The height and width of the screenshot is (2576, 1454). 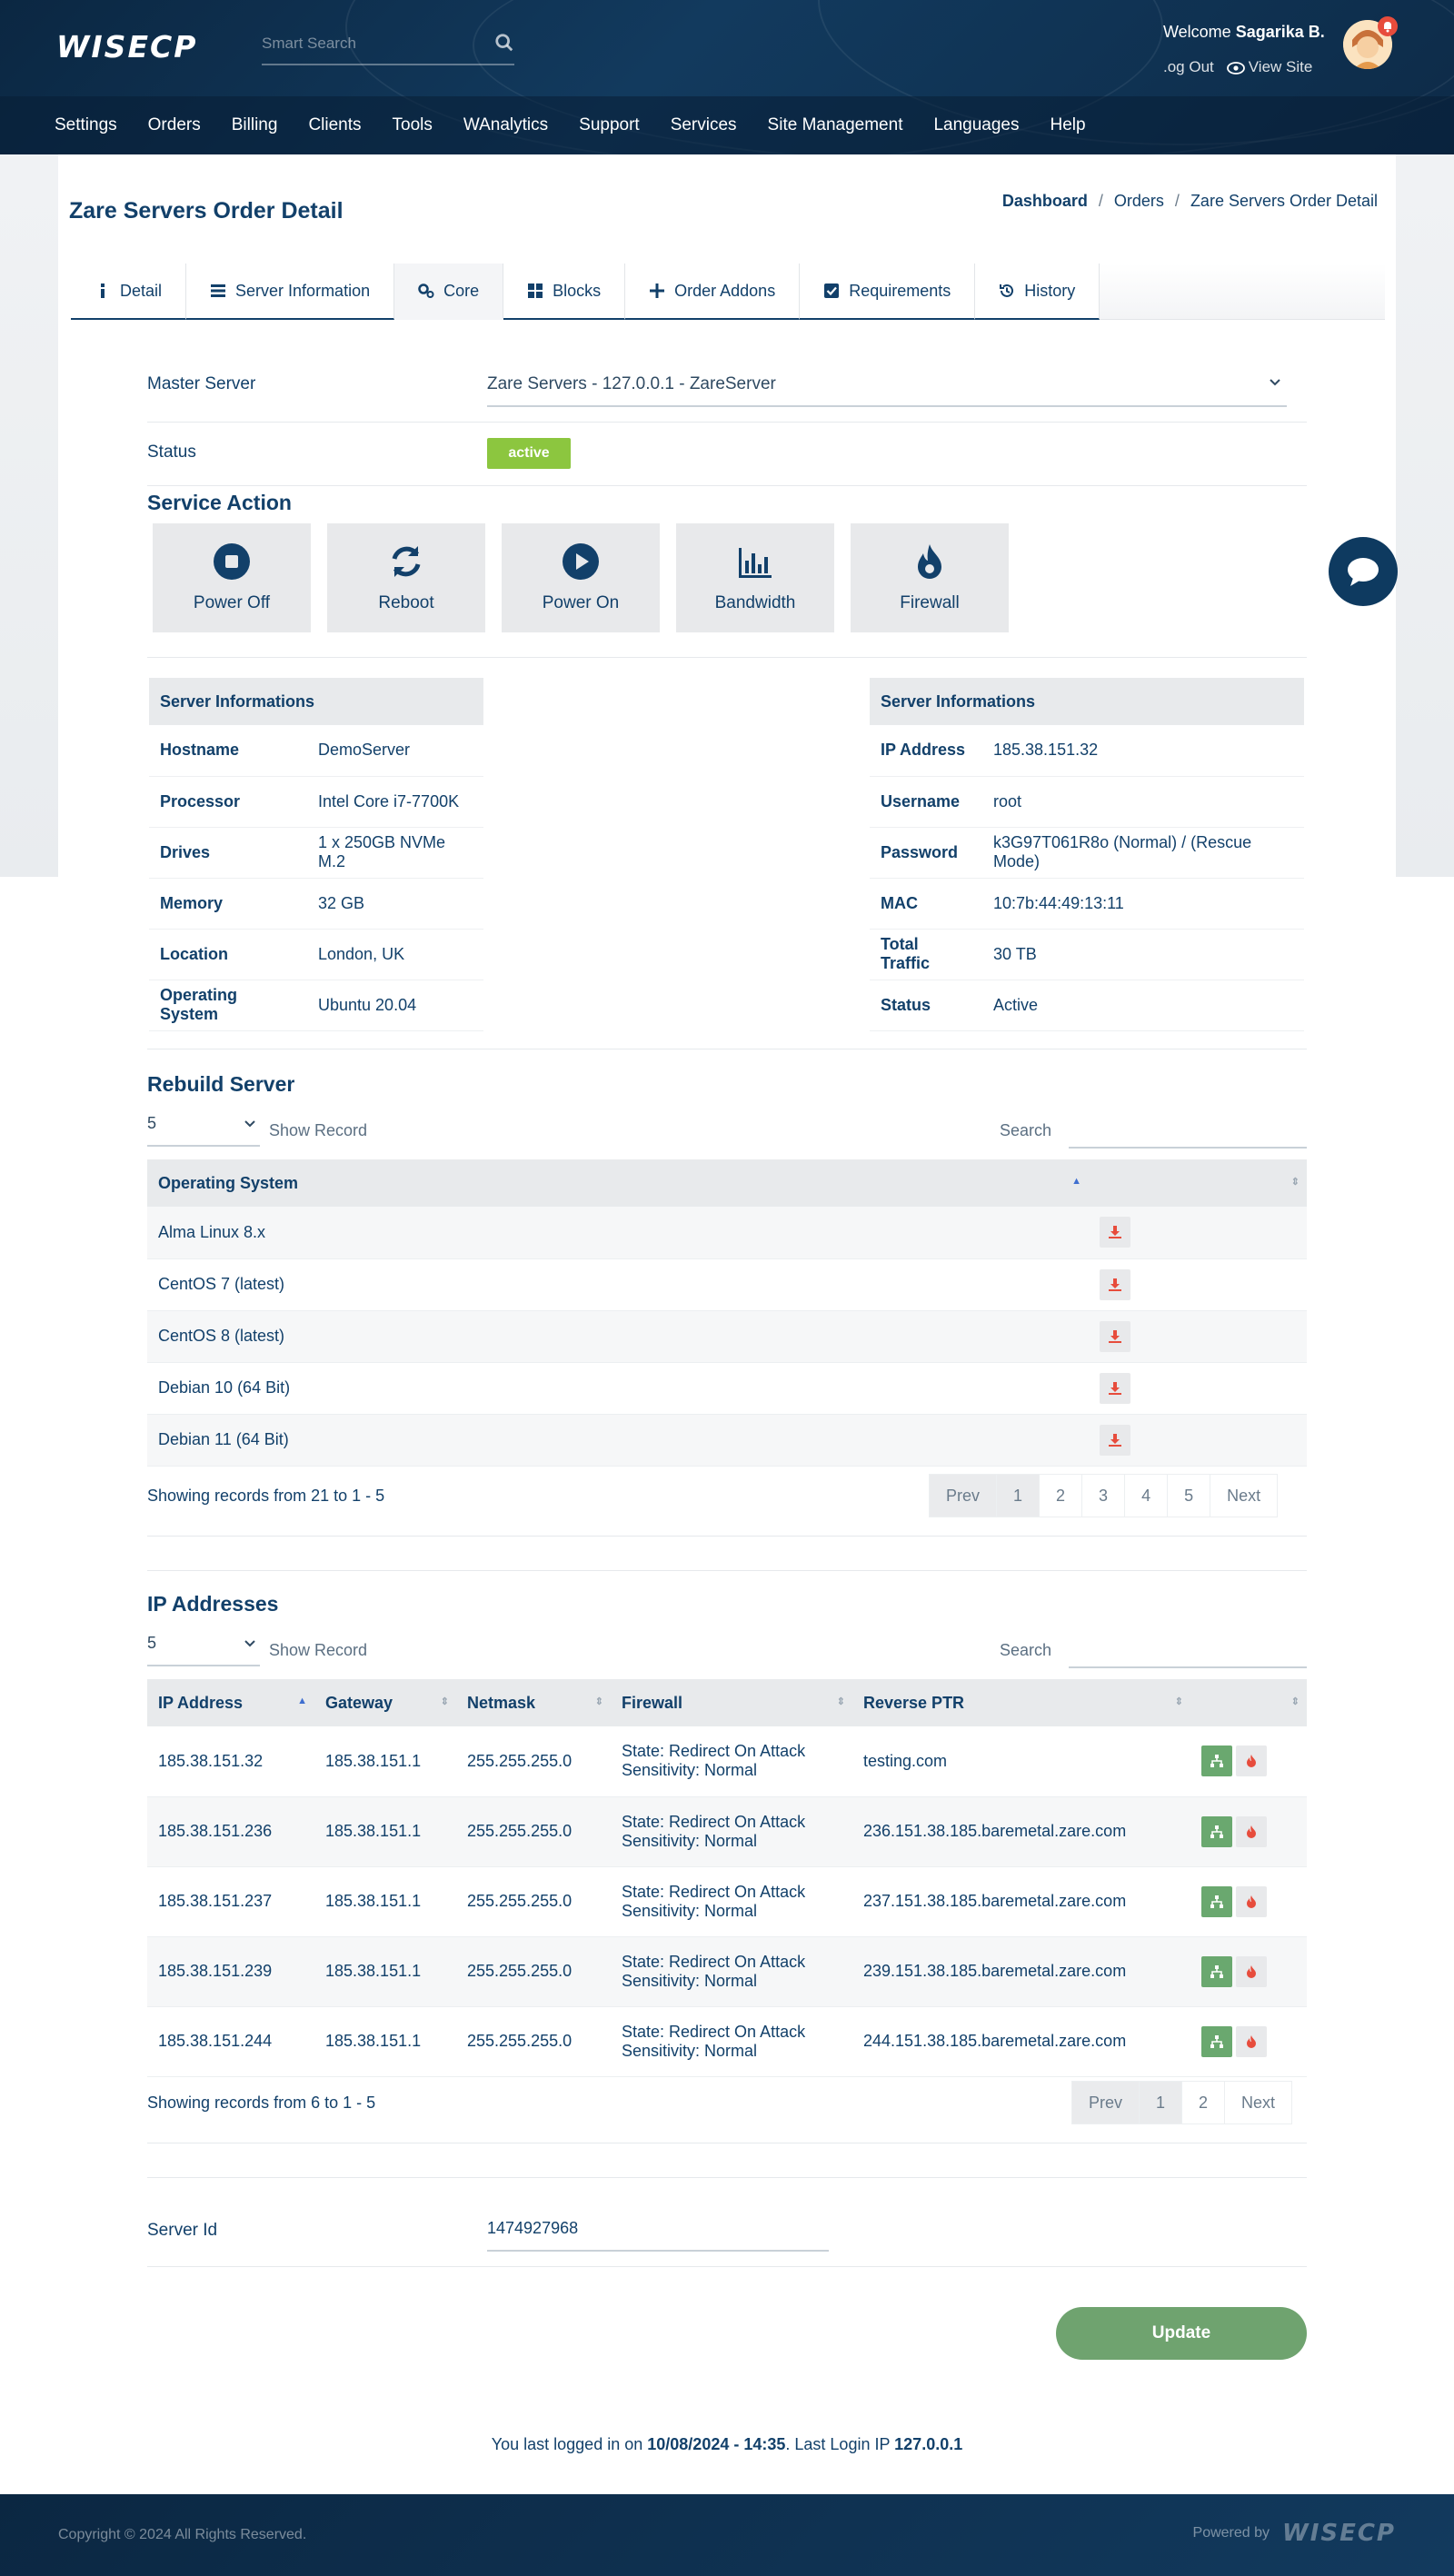 What do you see at coordinates (1139, 201) in the screenshot?
I see `breadcrumb-orders: Orders` at bounding box center [1139, 201].